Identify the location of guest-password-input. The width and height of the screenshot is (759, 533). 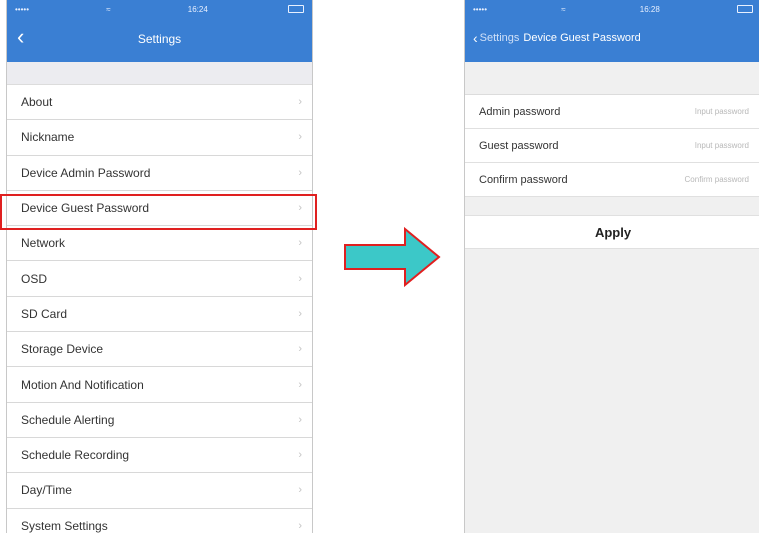
(694, 145).